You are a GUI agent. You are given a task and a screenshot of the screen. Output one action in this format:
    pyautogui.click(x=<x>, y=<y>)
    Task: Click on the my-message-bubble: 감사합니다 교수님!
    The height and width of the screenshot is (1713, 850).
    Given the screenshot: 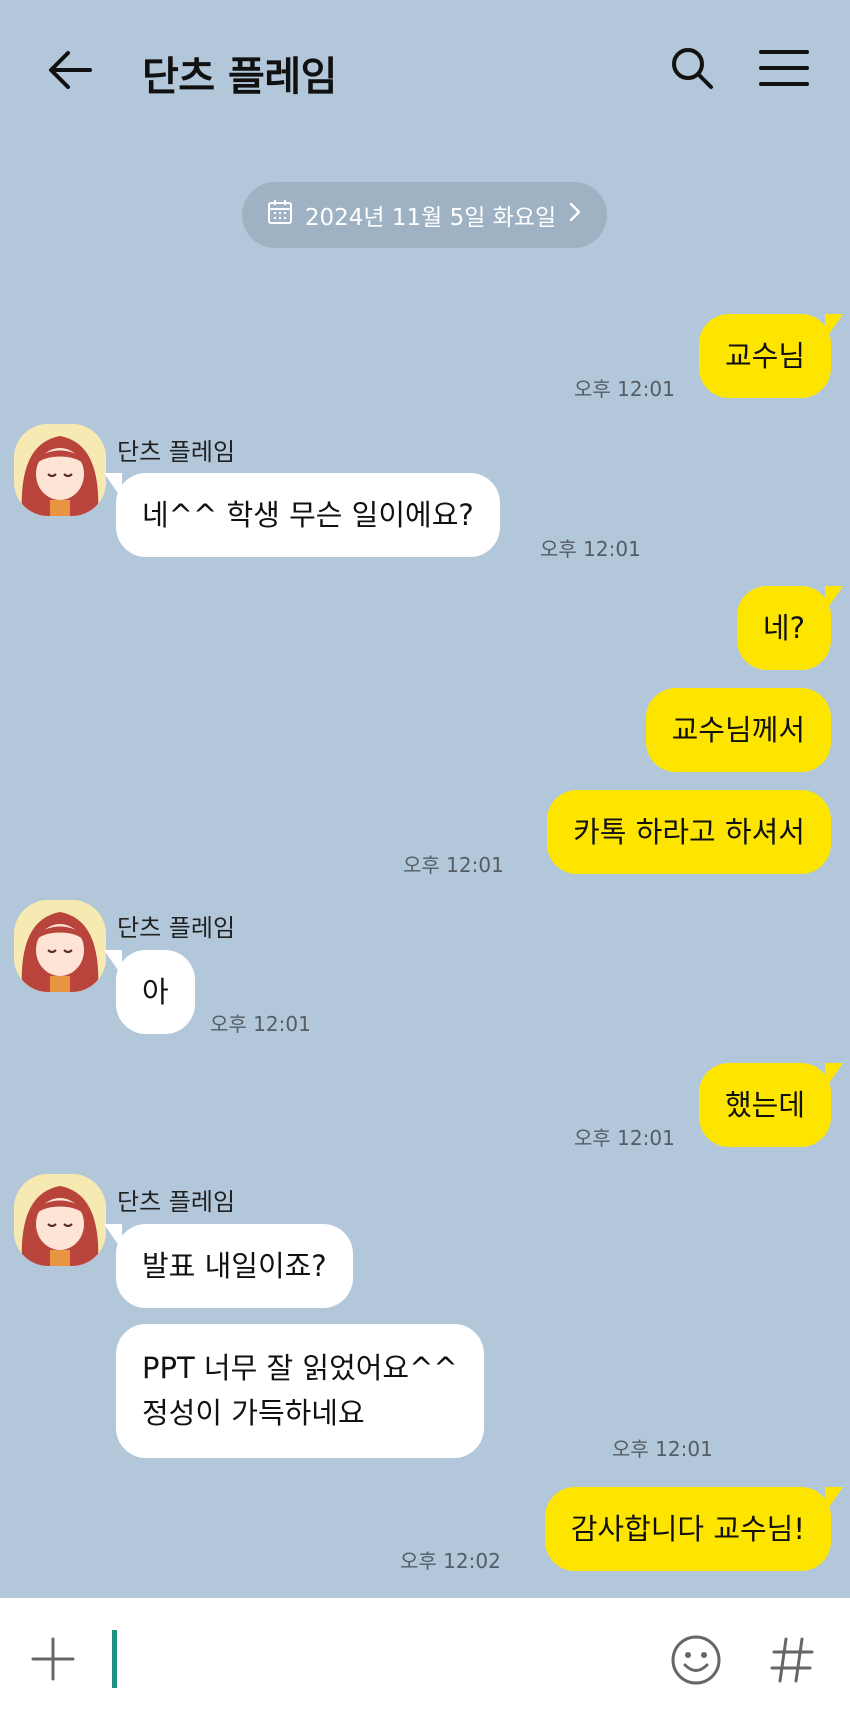 What is the action you would take?
    pyautogui.click(x=693, y=1529)
    